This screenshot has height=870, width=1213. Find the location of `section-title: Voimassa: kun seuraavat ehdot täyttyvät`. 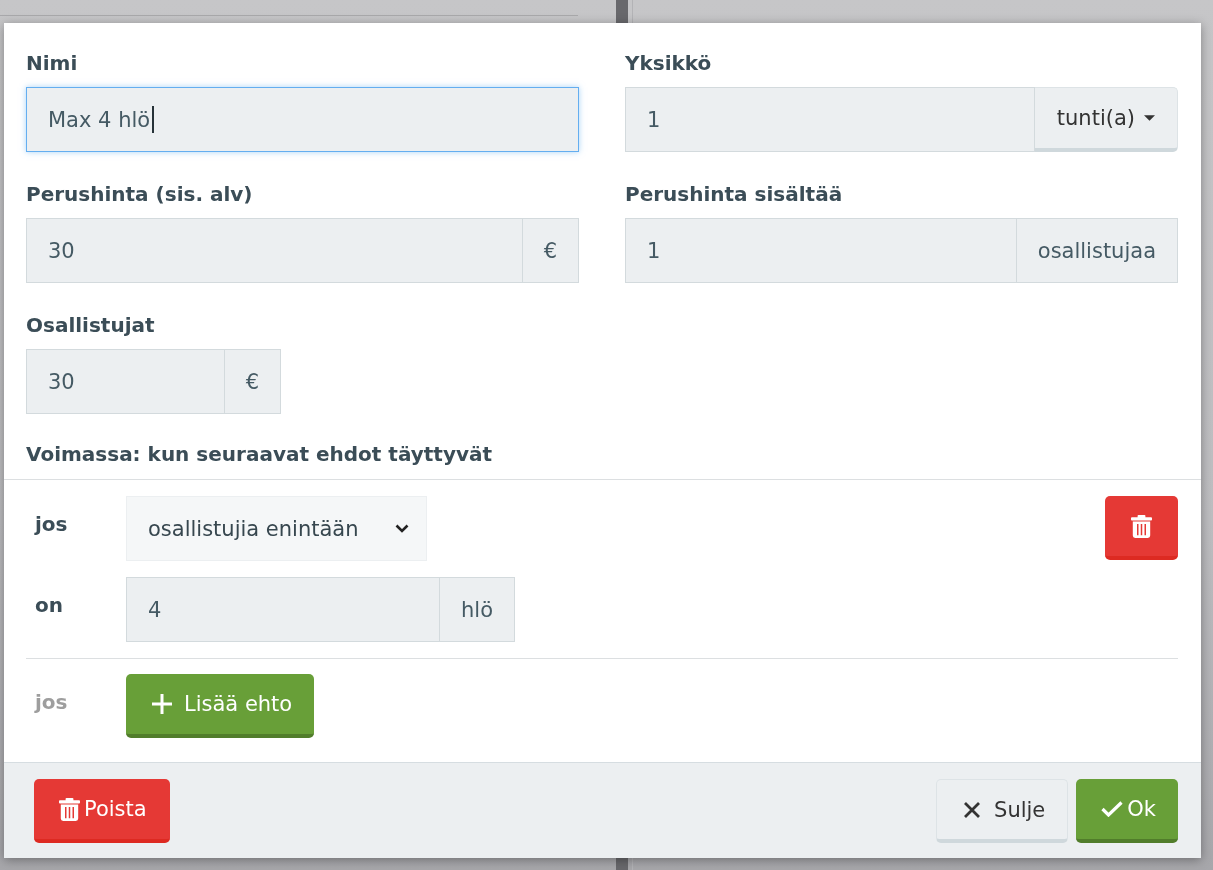

section-title: Voimassa: kun seuraavat ehdot täyttyvät is located at coordinates (260, 454).